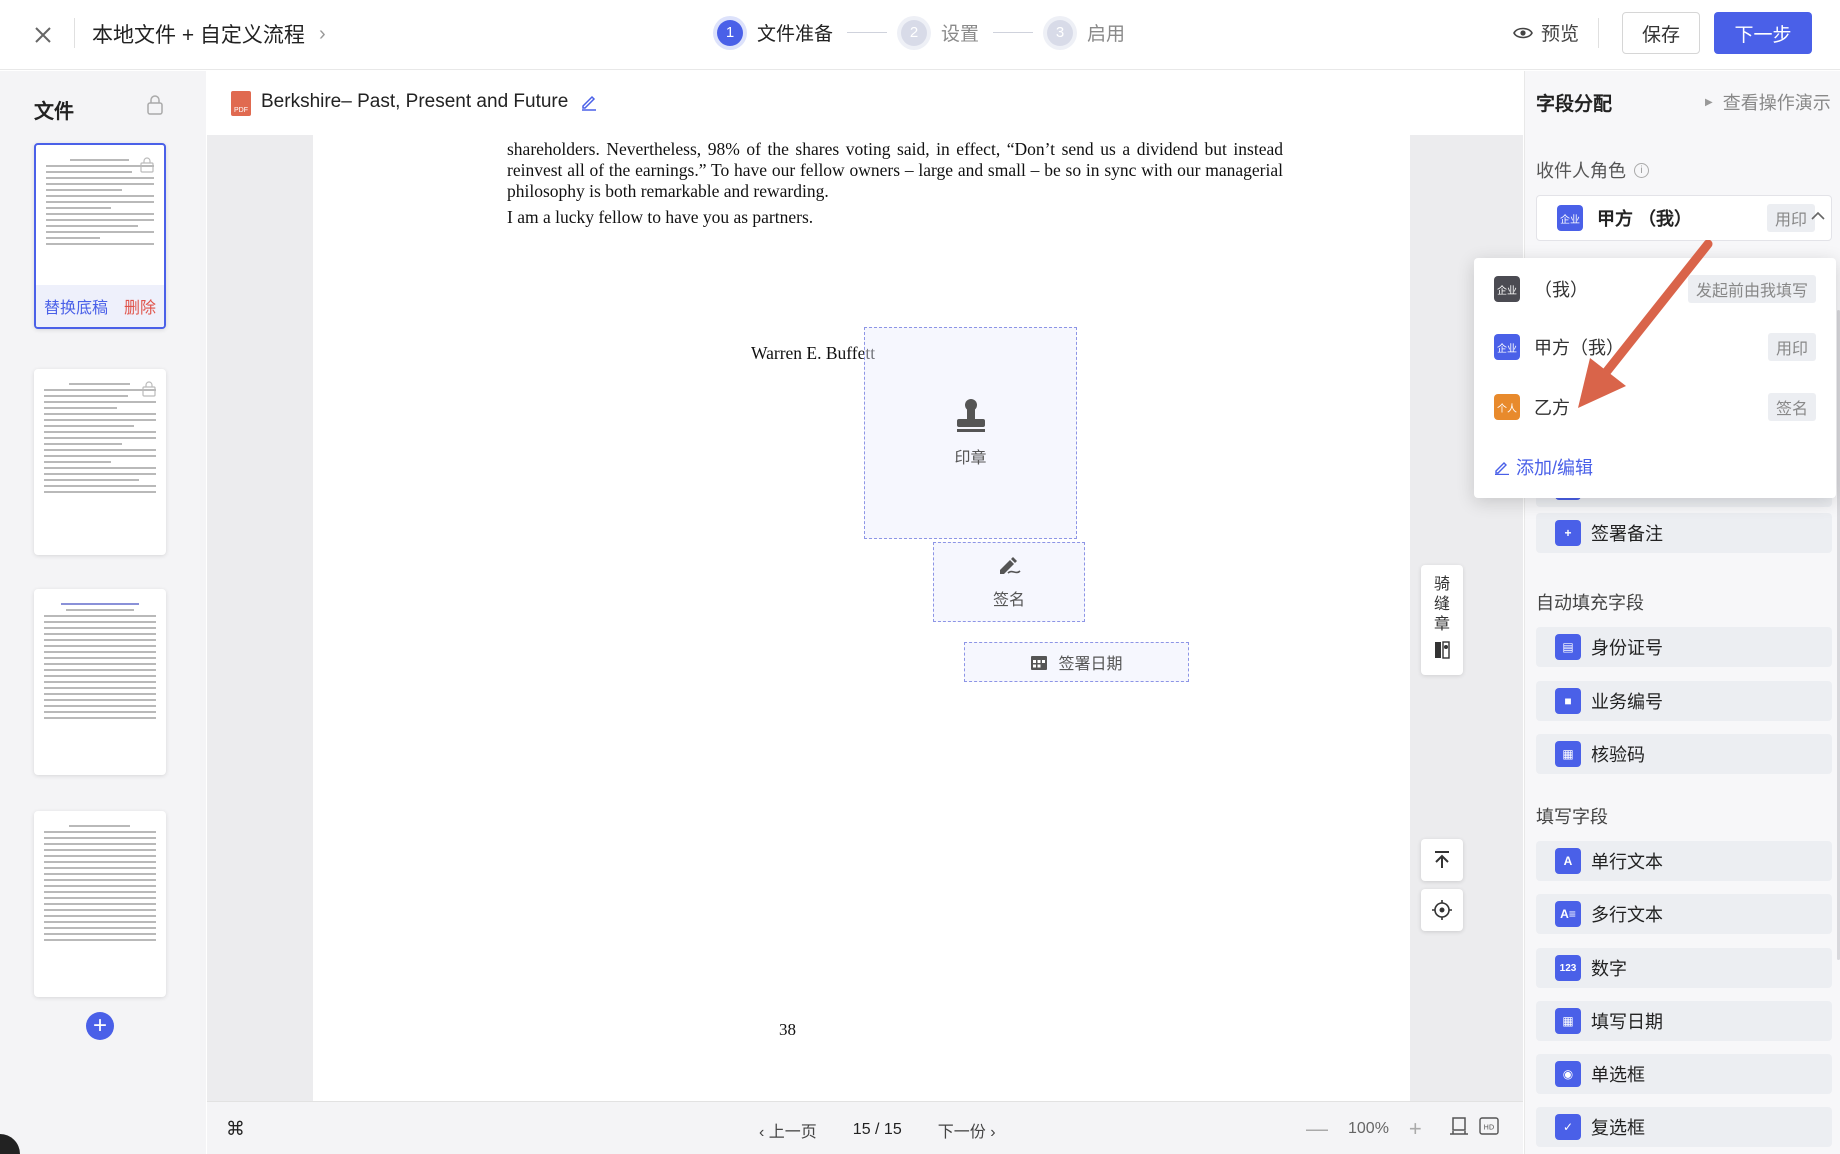 The width and height of the screenshot is (1840, 1154). Describe the element at coordinates (1684, 533) in the screenshot. I see `field-sign-note: + 签署备注` at that location.